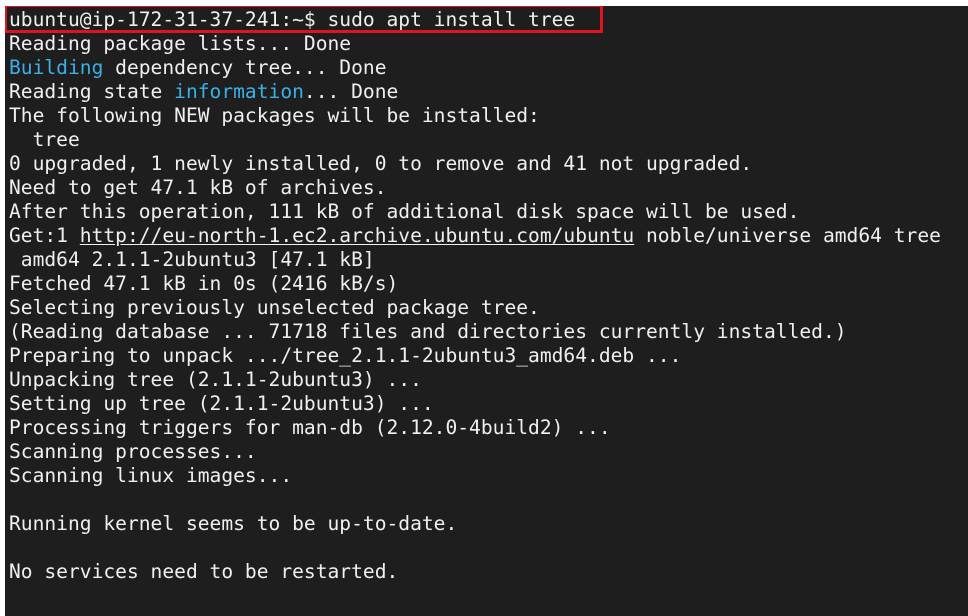 The width and height of the screenshot is (968, 616). Describe the element at coordinates (44, 235) in the screenshot. I see `output-text: Get:1` at that location.